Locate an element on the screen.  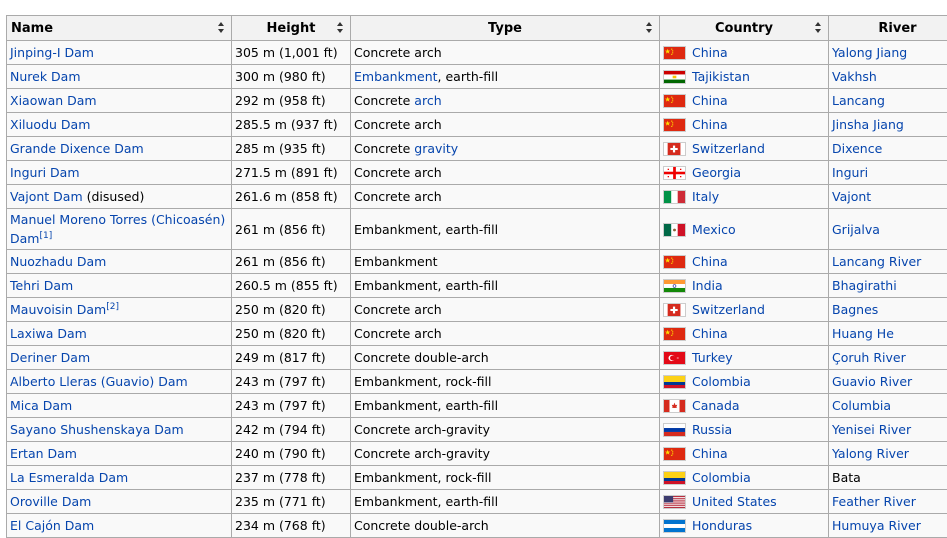
river-link: Grijalva is located at coordinates (856, 229).